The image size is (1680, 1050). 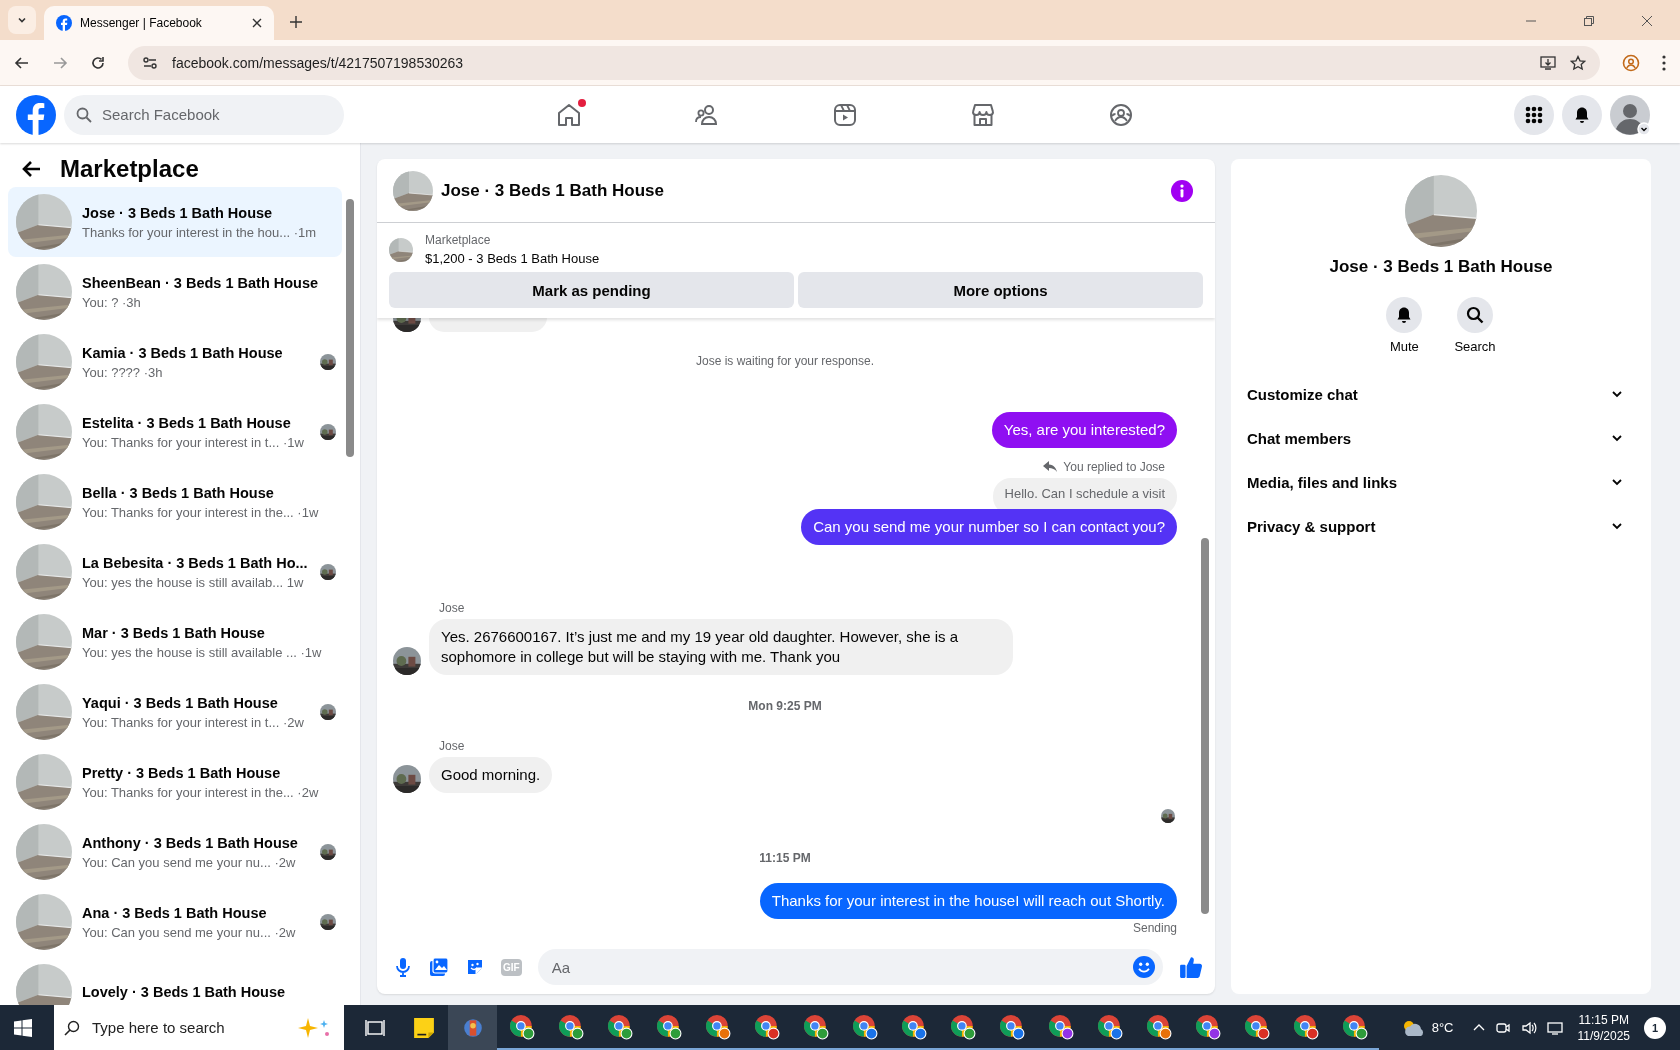 What do you see at coordinates (178, 492) in the screenshot?
I see `conversation-name: Bella · 3 Beds 1 Bath House` at bounding box center [178, 492].